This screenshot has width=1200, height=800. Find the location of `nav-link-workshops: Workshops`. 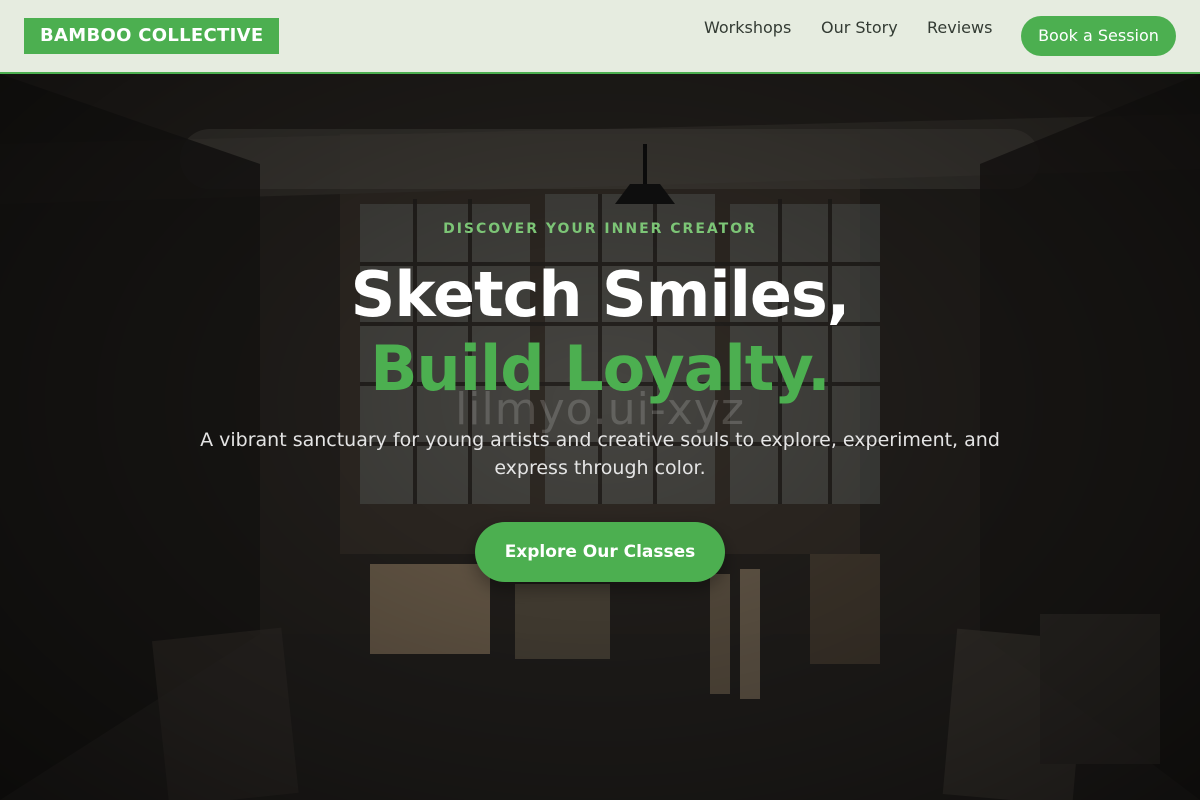

nav-link-workshops: Workshops is located at coordinates (747, 28).